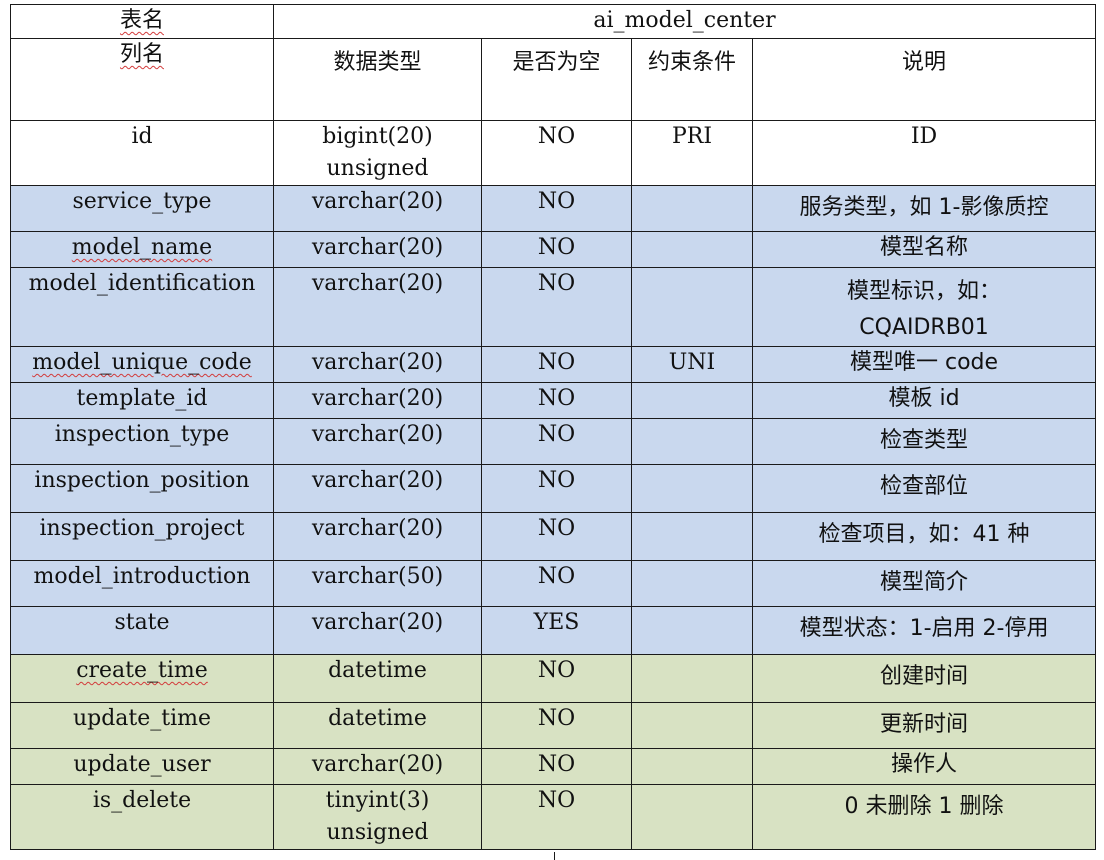  What do you see at coordinates (924, 307) in the screenshot?
I see `description-cell: 模型标识，如：CQAIDRB01` at bounding box center [924, 307].